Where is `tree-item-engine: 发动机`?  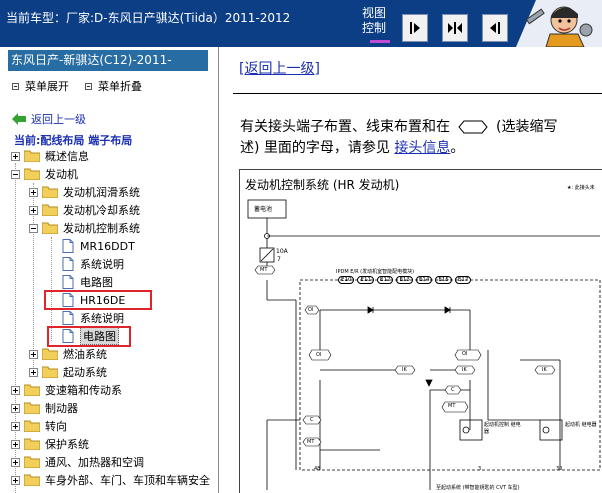
tree-item-engine: 发动机 is located at coordinates (44, 174).